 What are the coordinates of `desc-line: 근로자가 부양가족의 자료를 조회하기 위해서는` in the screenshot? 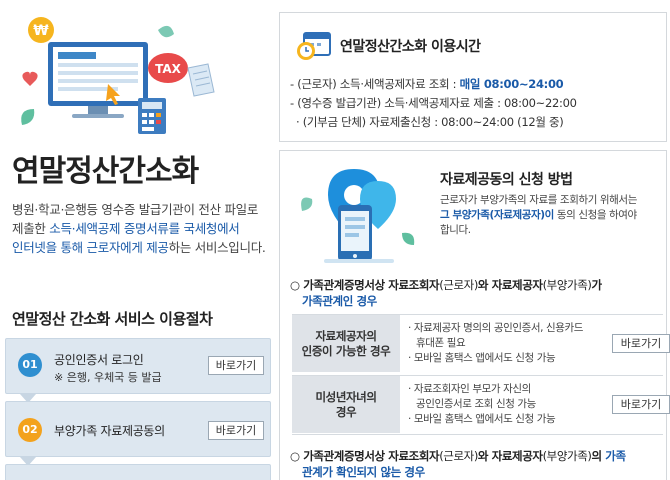 It's located at (538, 200).